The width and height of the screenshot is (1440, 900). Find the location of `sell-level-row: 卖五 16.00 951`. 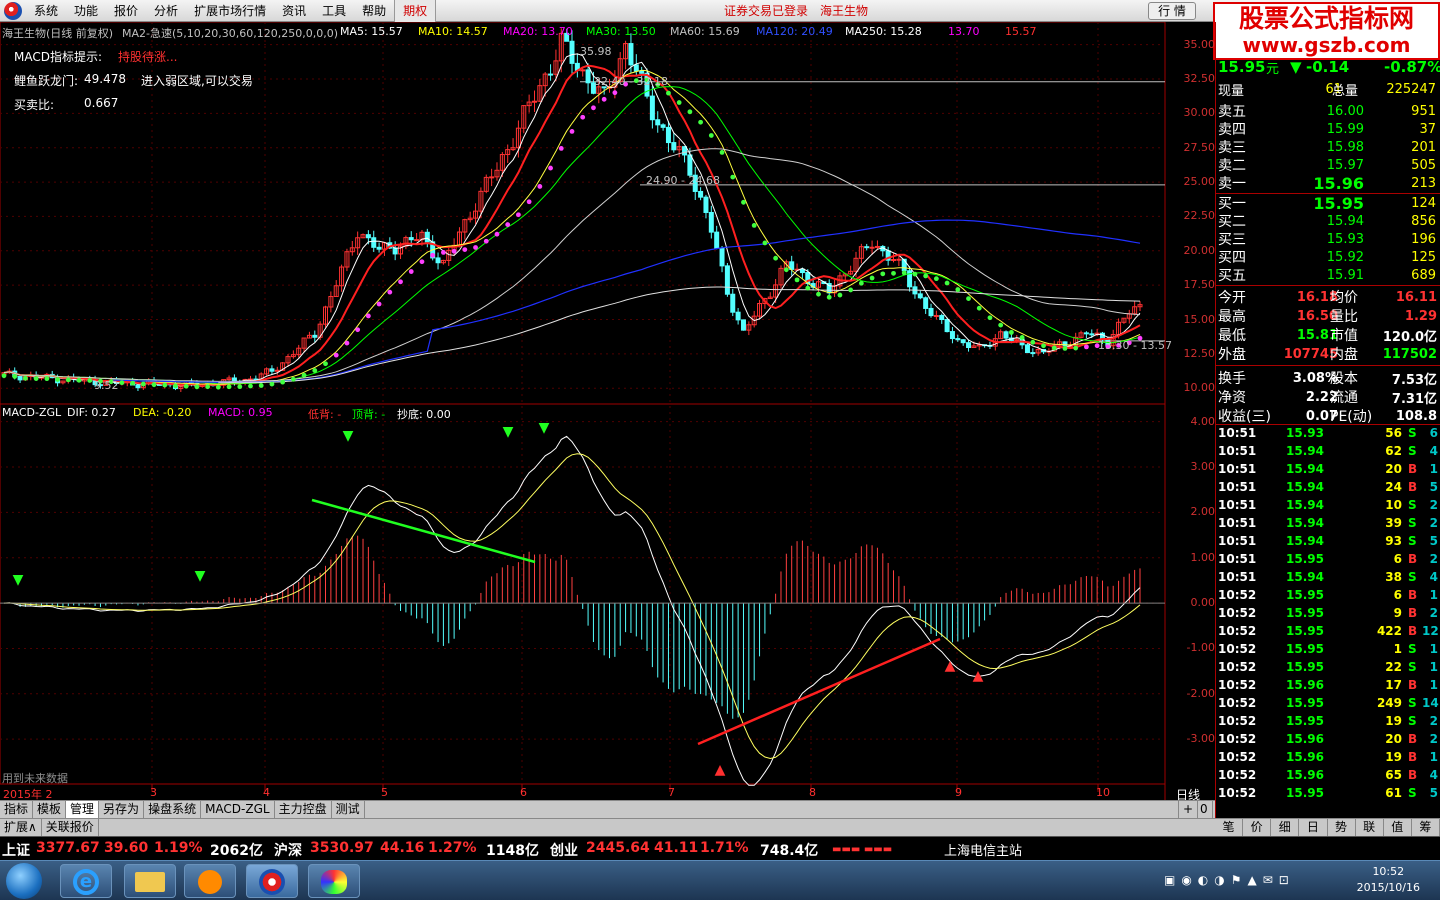

sell-level-row: 卖五 16.00 951 is located at coordinates (1328, 111).